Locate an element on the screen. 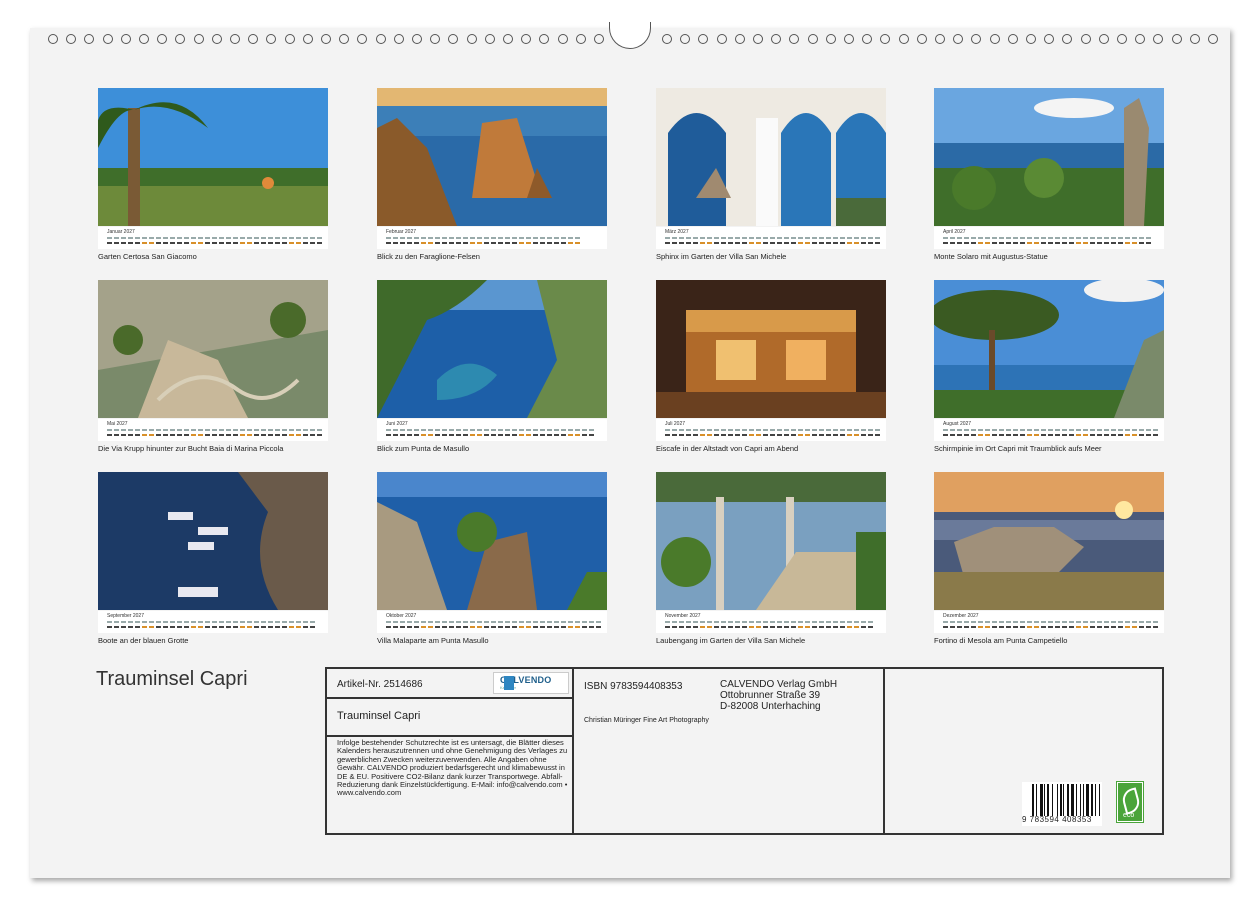 This screenshot has height=908, width=1260. month-page: Januar 2027 Garten Certosa San Giacomo is located at coordinates (213, 174).